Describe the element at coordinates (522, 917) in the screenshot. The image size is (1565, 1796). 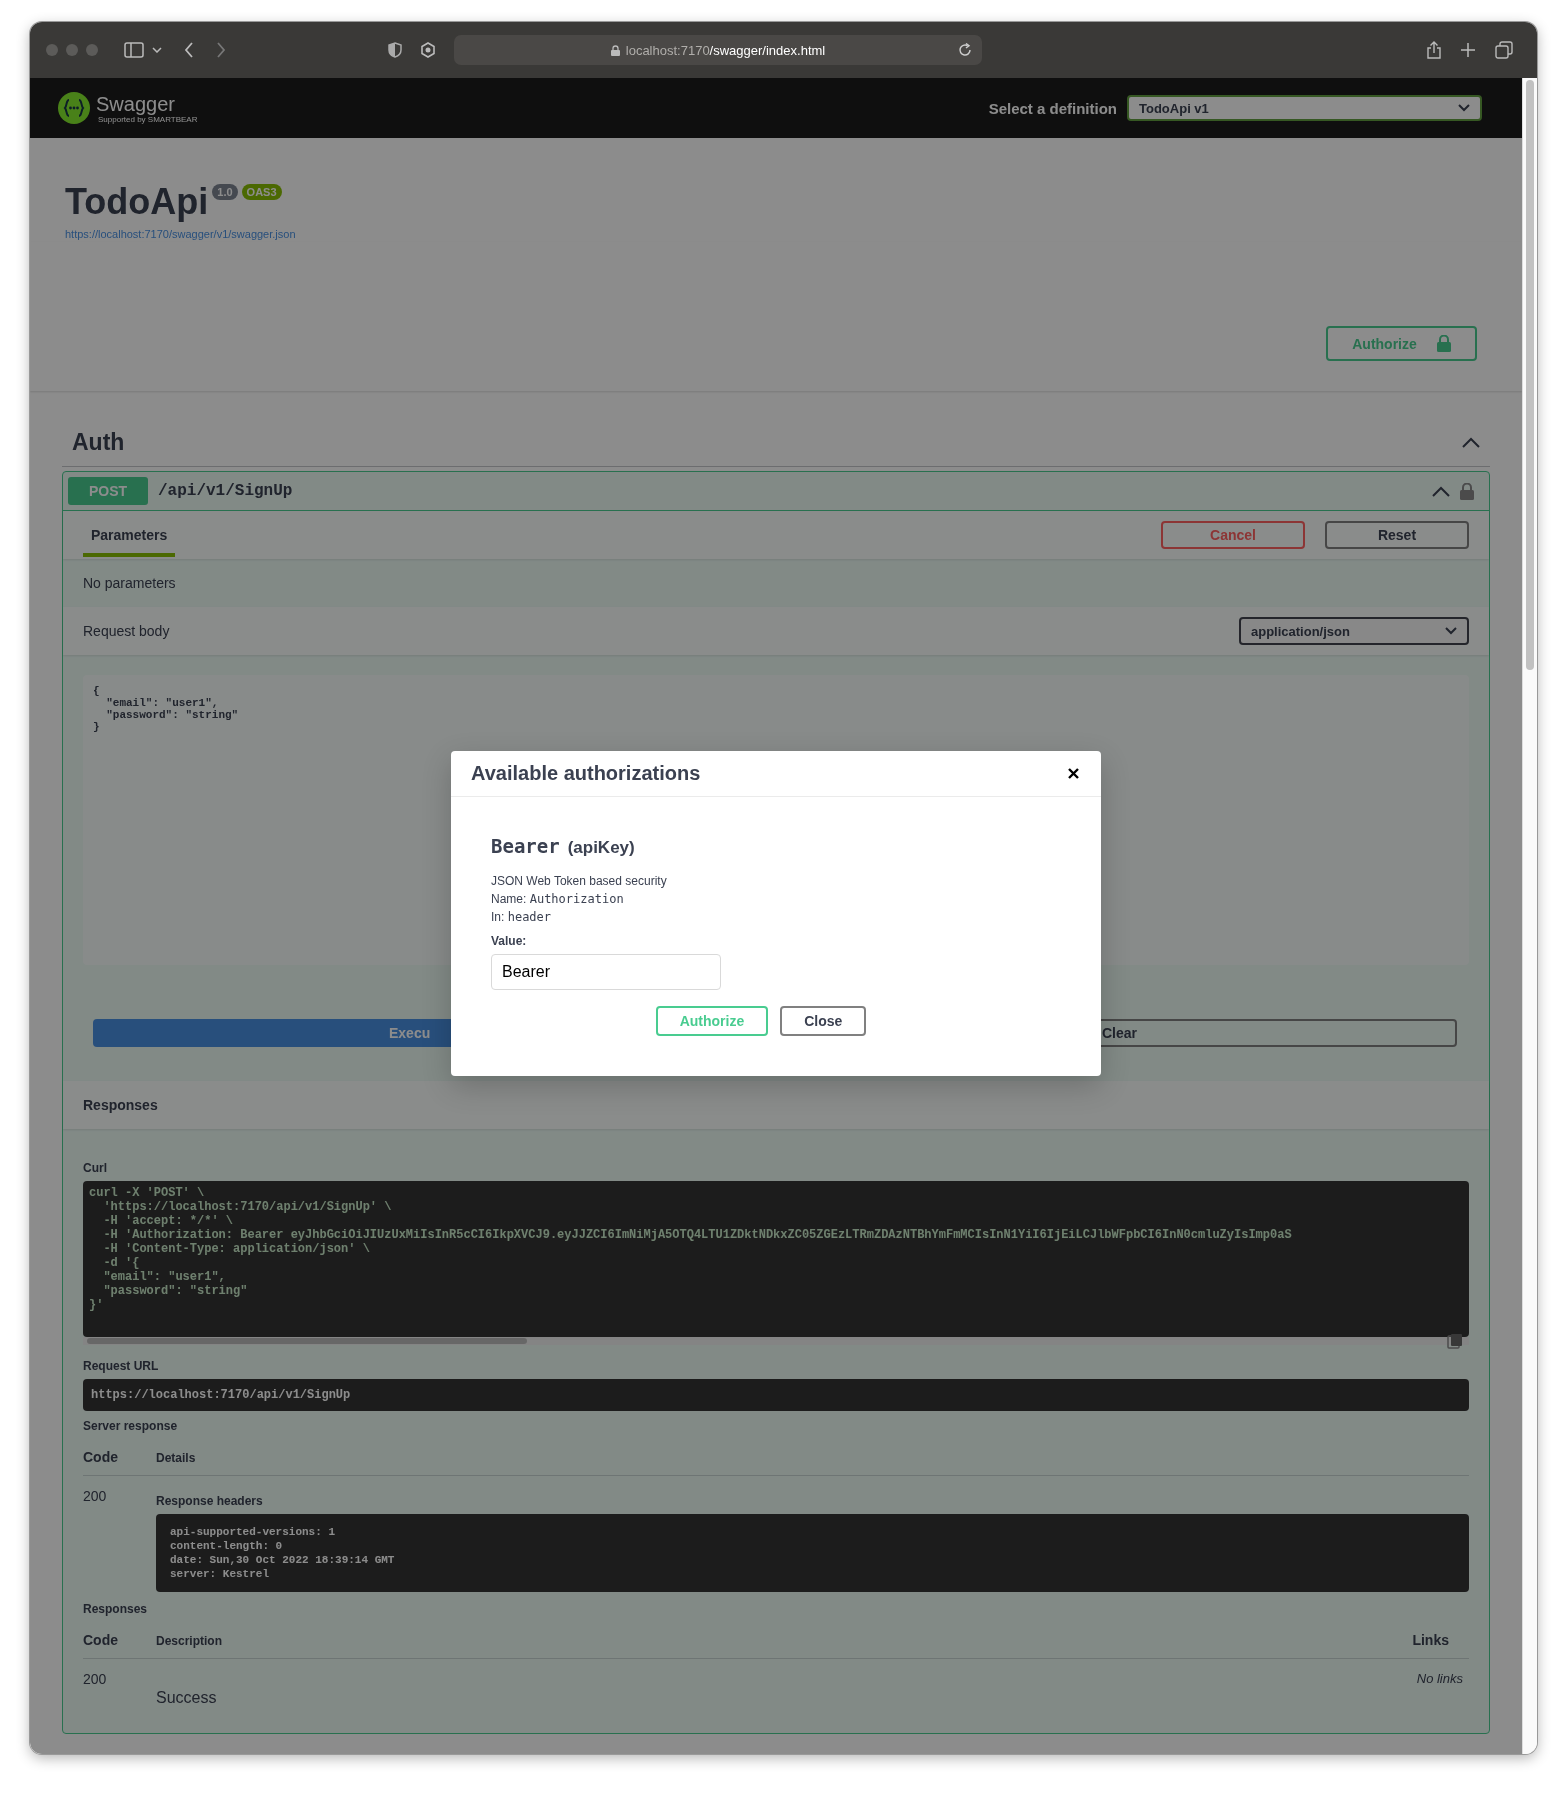
I see `scheme-location-line: In: header` at that location.